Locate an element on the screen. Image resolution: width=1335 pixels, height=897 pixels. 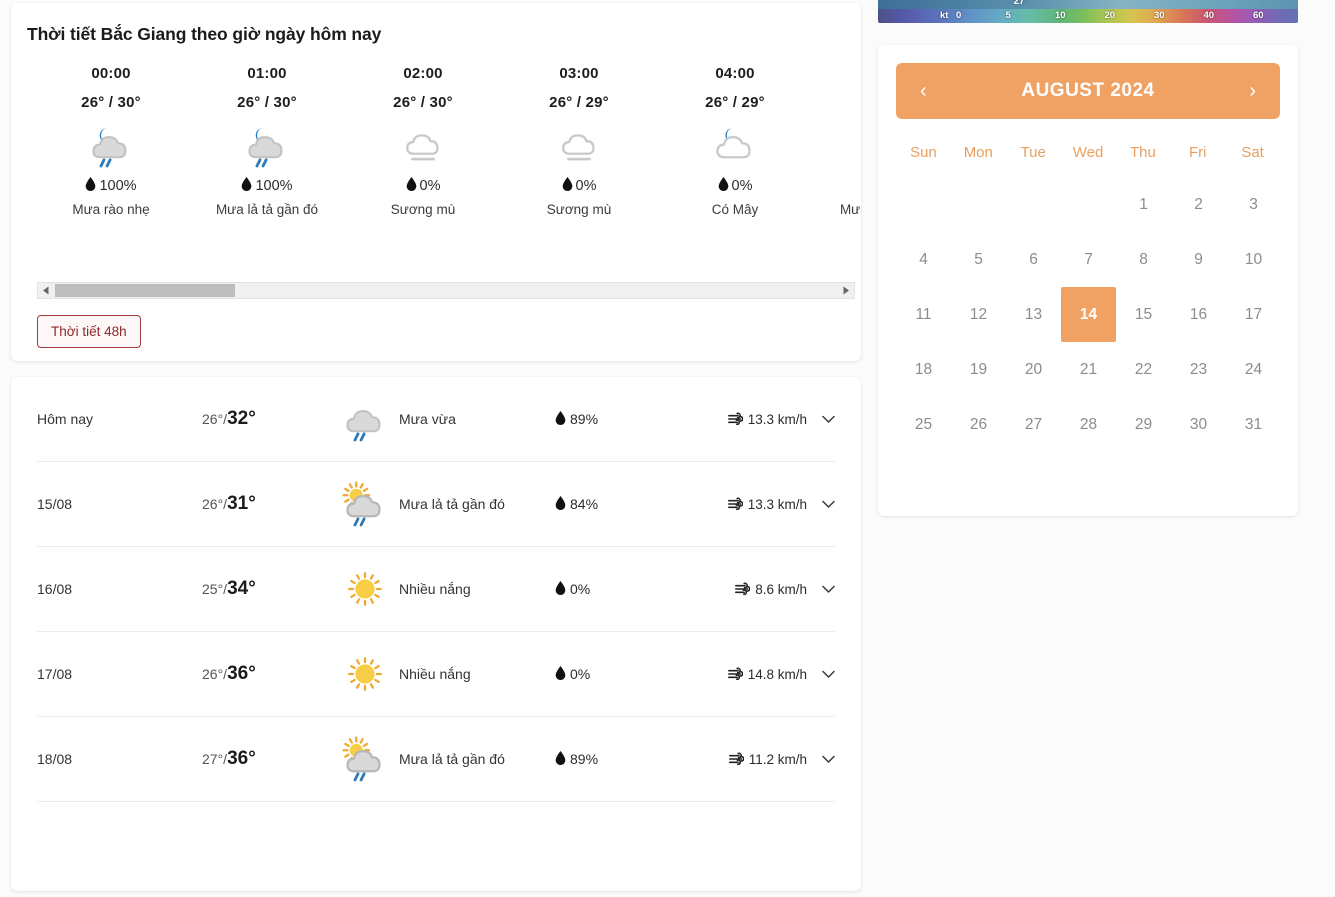
daily-forecast-row: 15/08 26°/31° Mưa lả tả gần đó 84% 13.3 km/h is located at coordinates (436, 504).